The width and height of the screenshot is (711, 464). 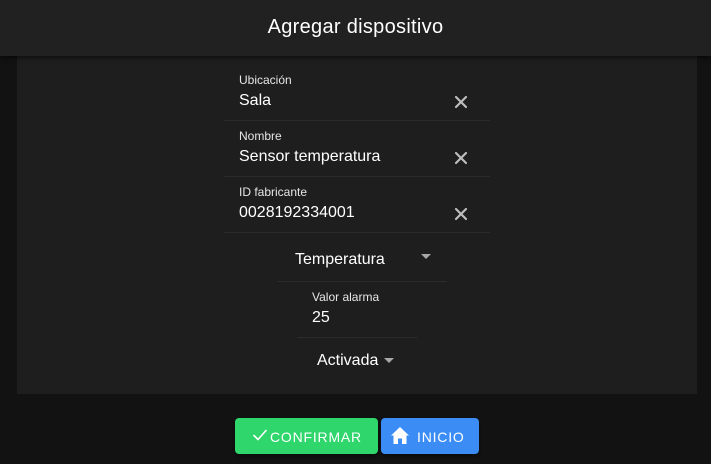 I want to click on home-button: INICIO, so click(x=430, y=436).